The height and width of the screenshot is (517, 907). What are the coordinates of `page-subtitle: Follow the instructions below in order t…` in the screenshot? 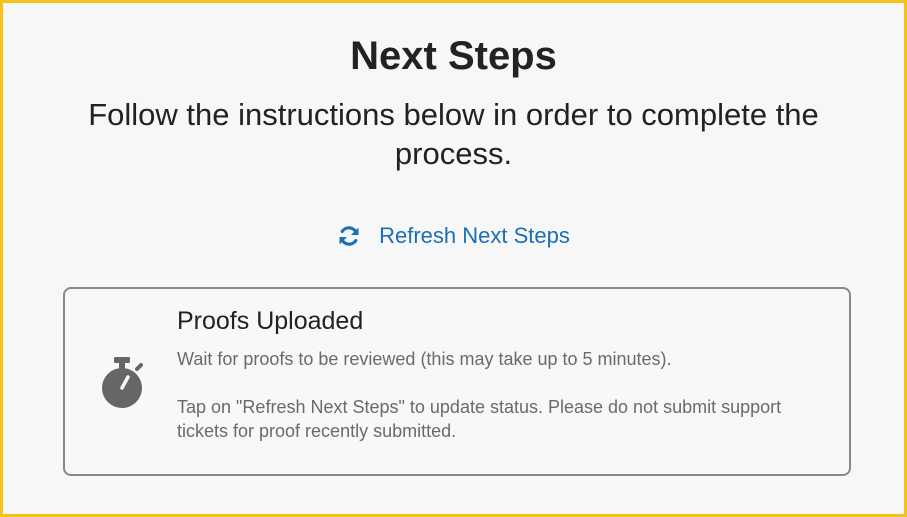 It's located at (453, 134).